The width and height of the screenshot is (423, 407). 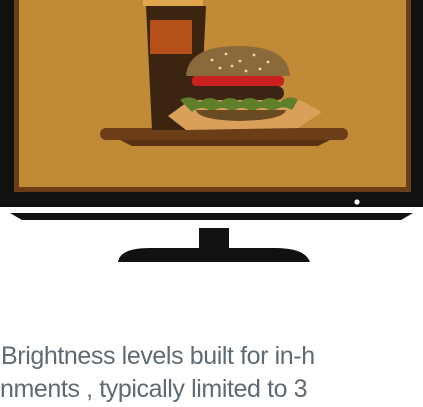 What do you see at coordinates (158, 356) in the screenshot?
I see `caption-line-1: Brightness levels built for in-h` at bounding box center [158, 356].